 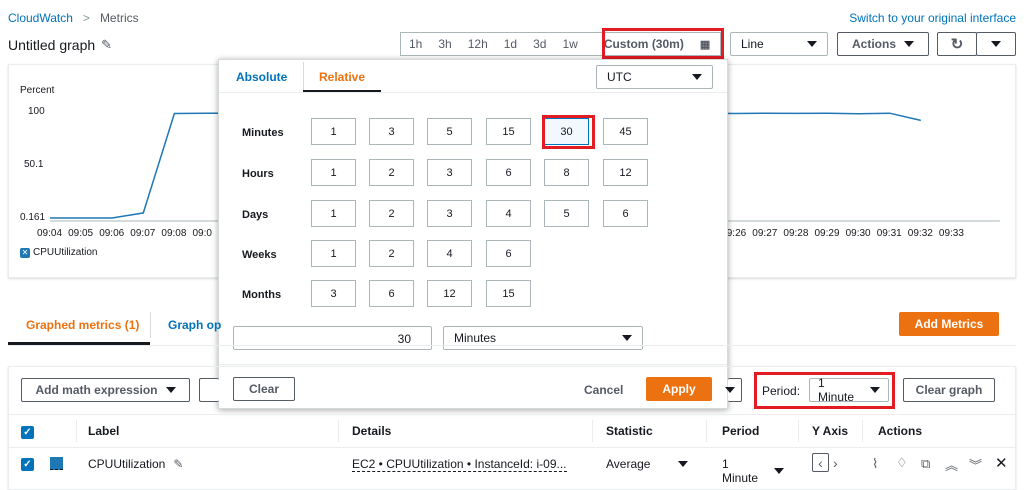 I want to click on tab-graph-options: Graph op, so click(x=194, y=325).